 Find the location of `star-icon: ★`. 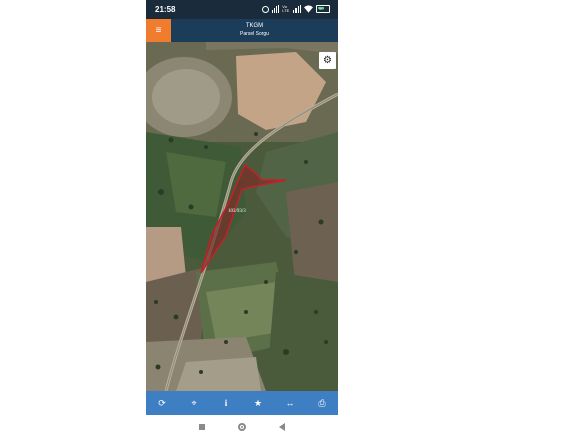

star-icon: ★ is located at coordinates (258, 402).